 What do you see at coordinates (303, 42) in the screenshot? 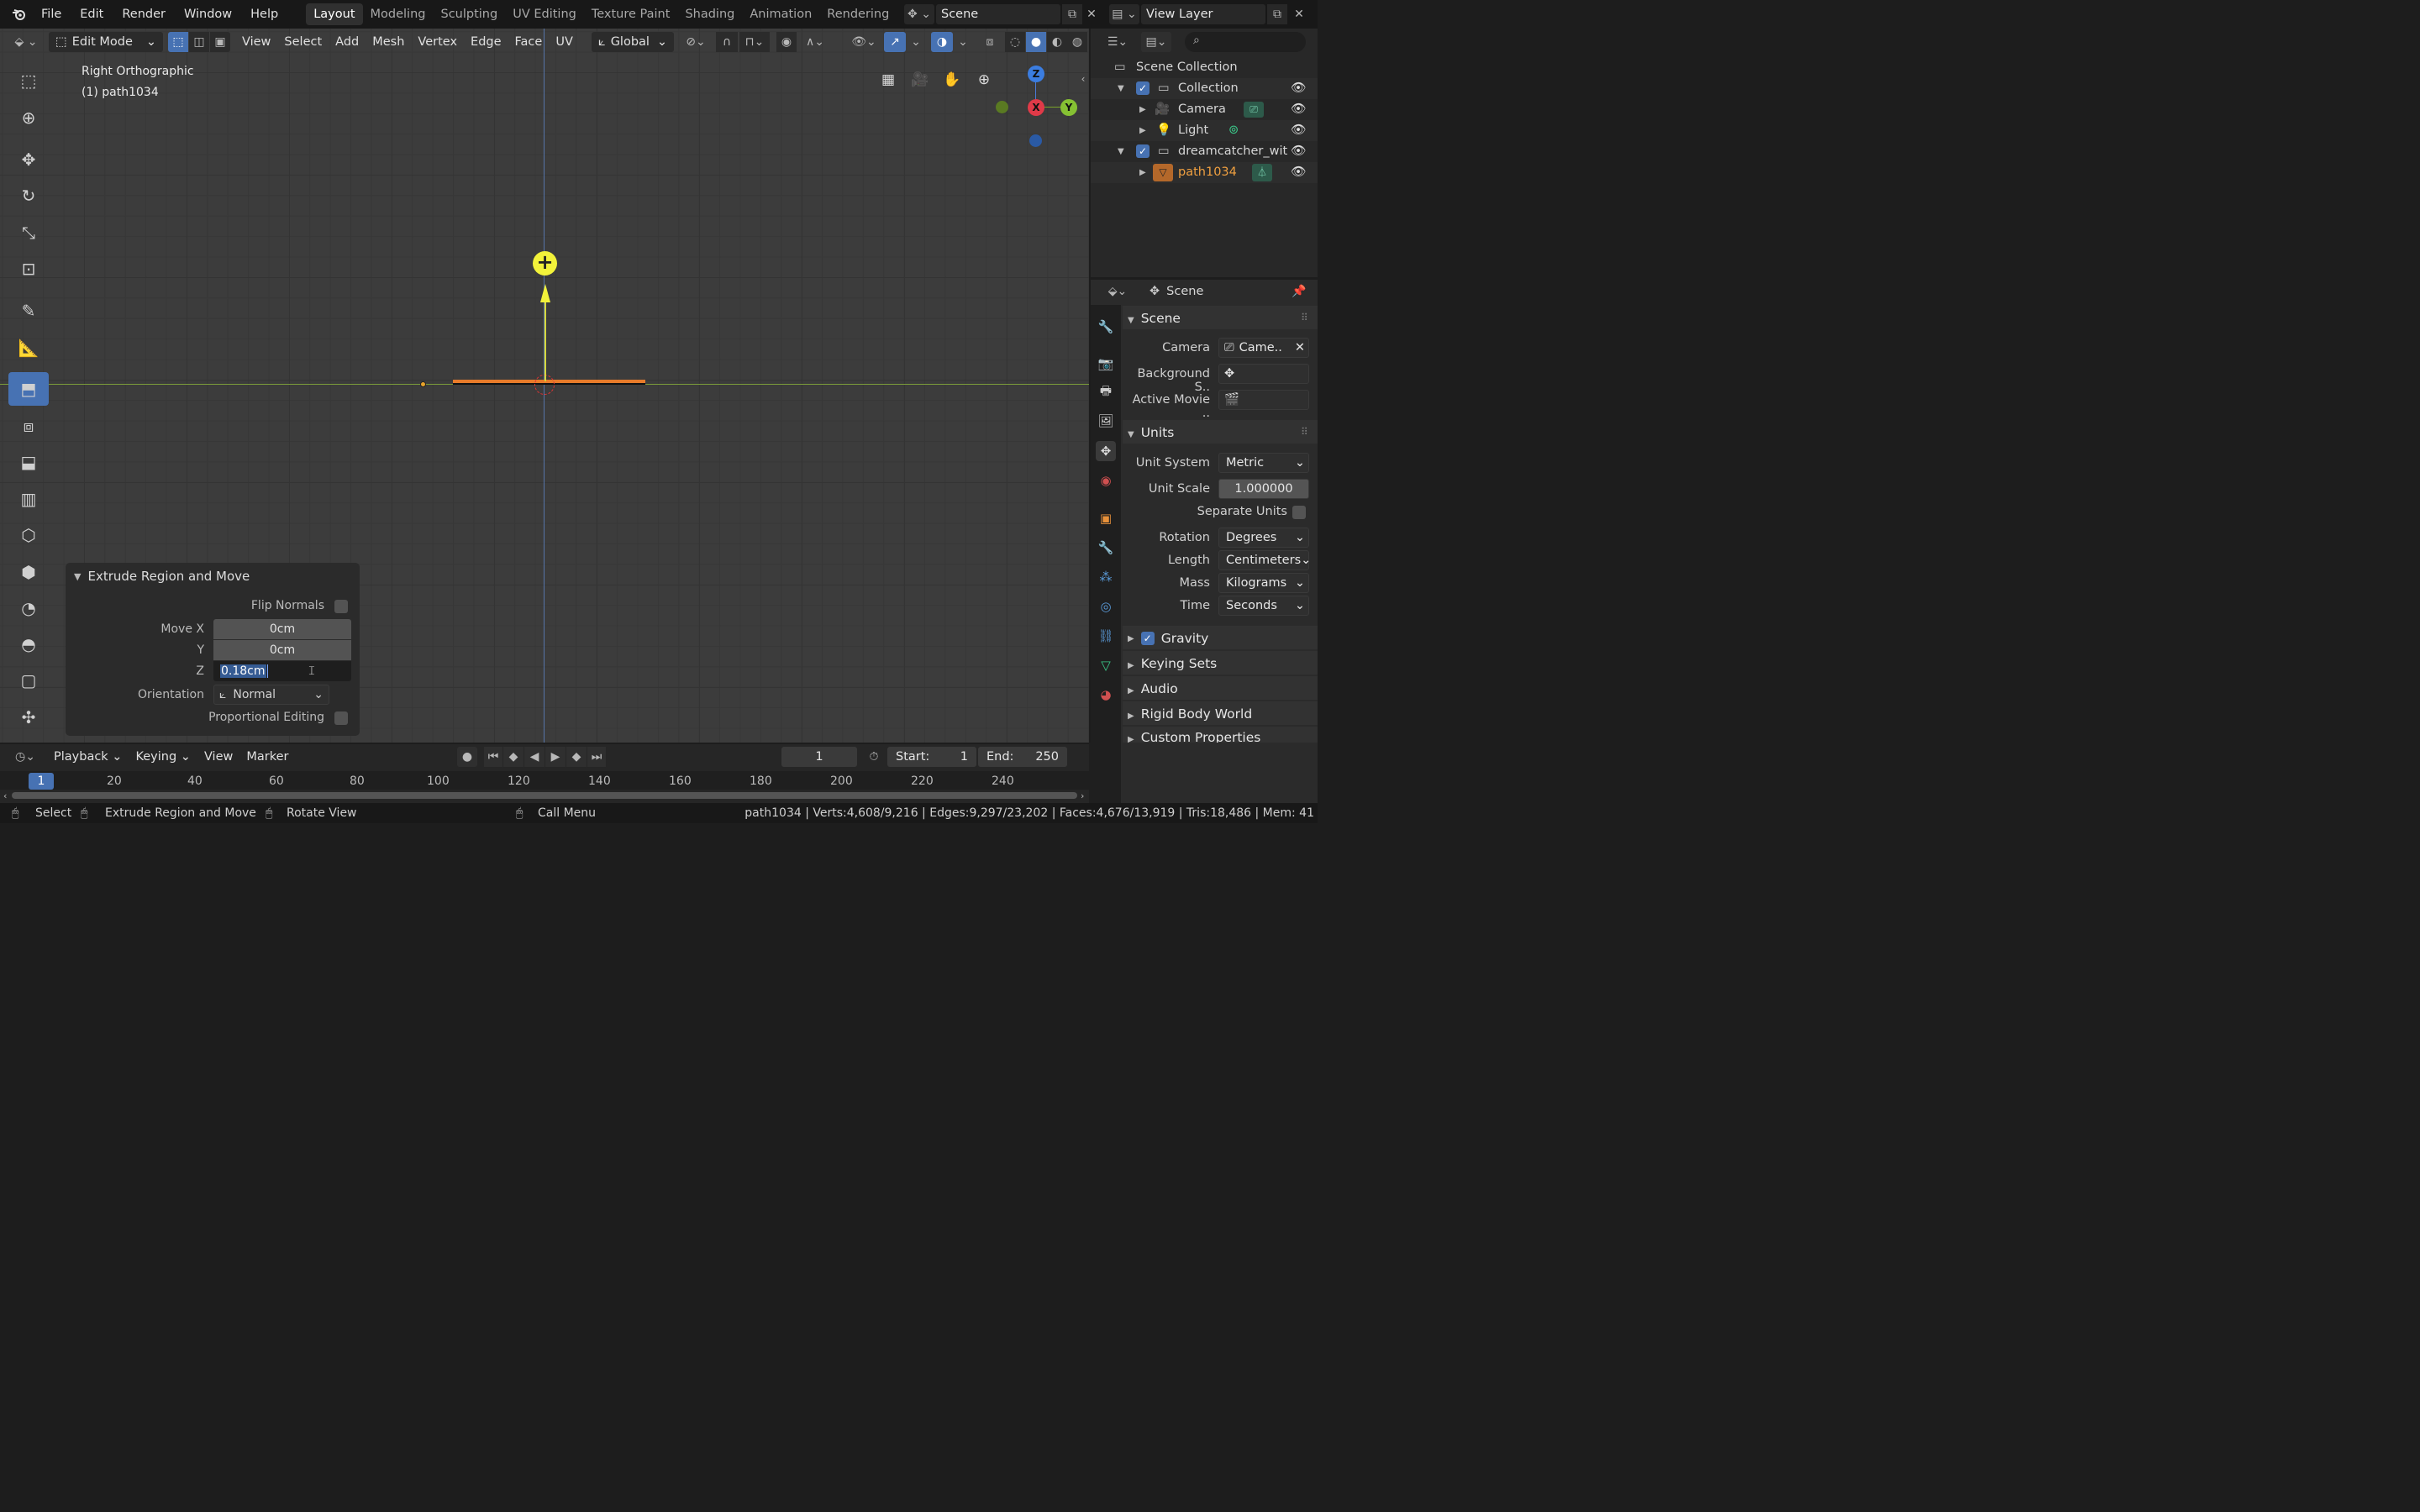
I see `menu-select: Select` at bounding box center [303, 42].